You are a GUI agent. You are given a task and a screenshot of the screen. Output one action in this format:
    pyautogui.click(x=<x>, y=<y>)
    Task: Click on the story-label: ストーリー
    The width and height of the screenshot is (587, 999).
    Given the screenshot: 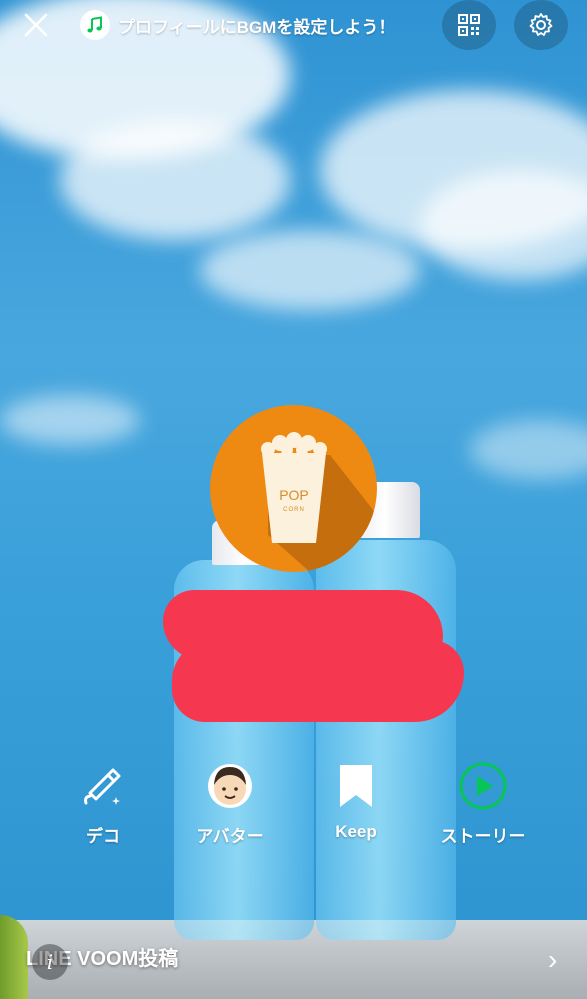 What is the action you would take?
    pyautogui.click(x=483, y=836)
    